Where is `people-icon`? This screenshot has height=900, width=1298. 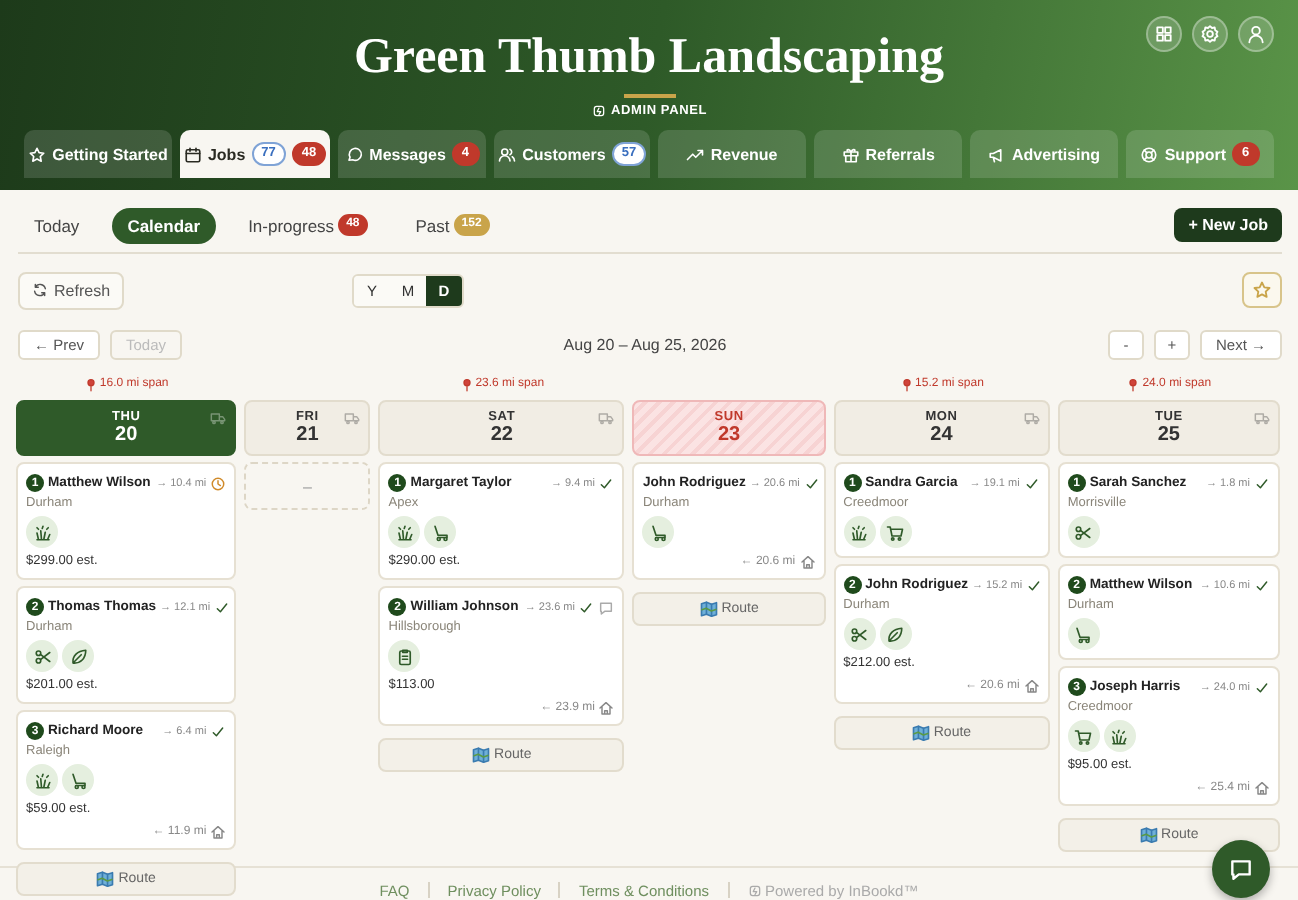 people-icon is located at coordinates (507, 154).